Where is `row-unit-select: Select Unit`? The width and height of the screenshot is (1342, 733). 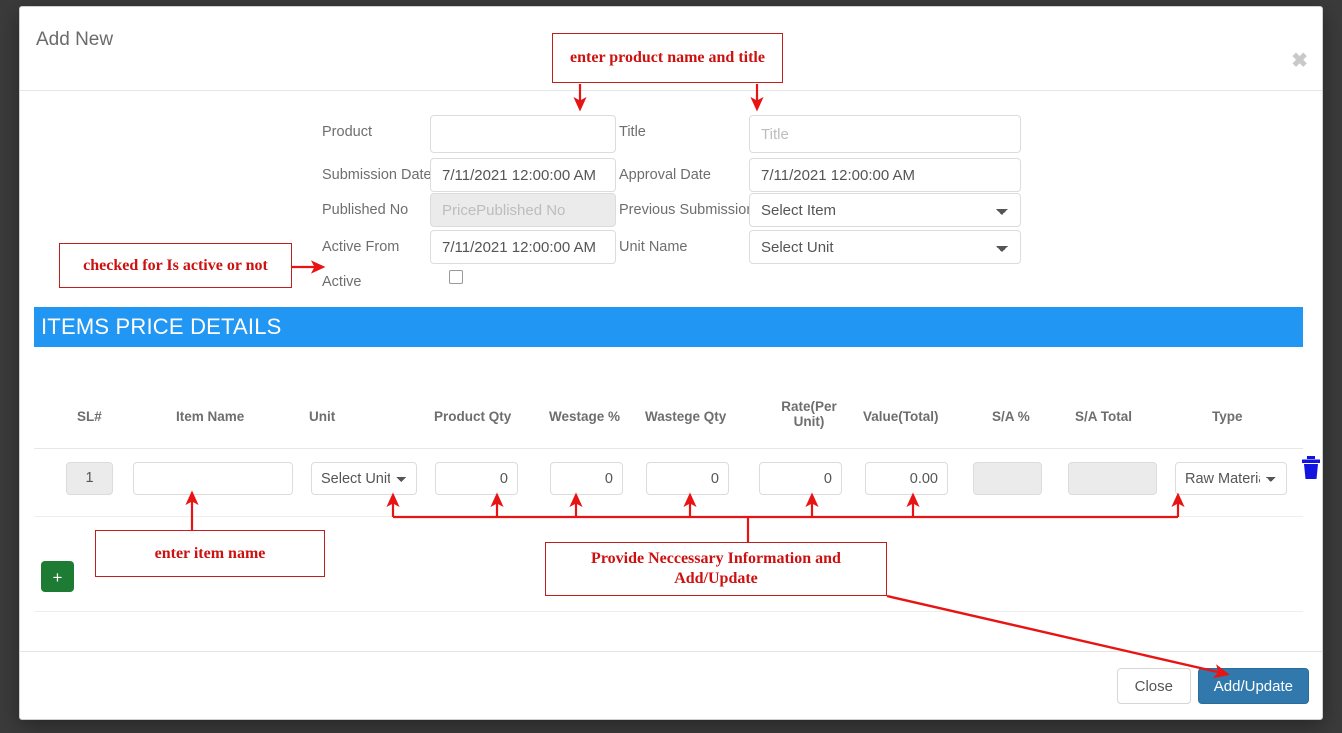 row-unit-select: Select Unit is located at coordinates (364, 478).